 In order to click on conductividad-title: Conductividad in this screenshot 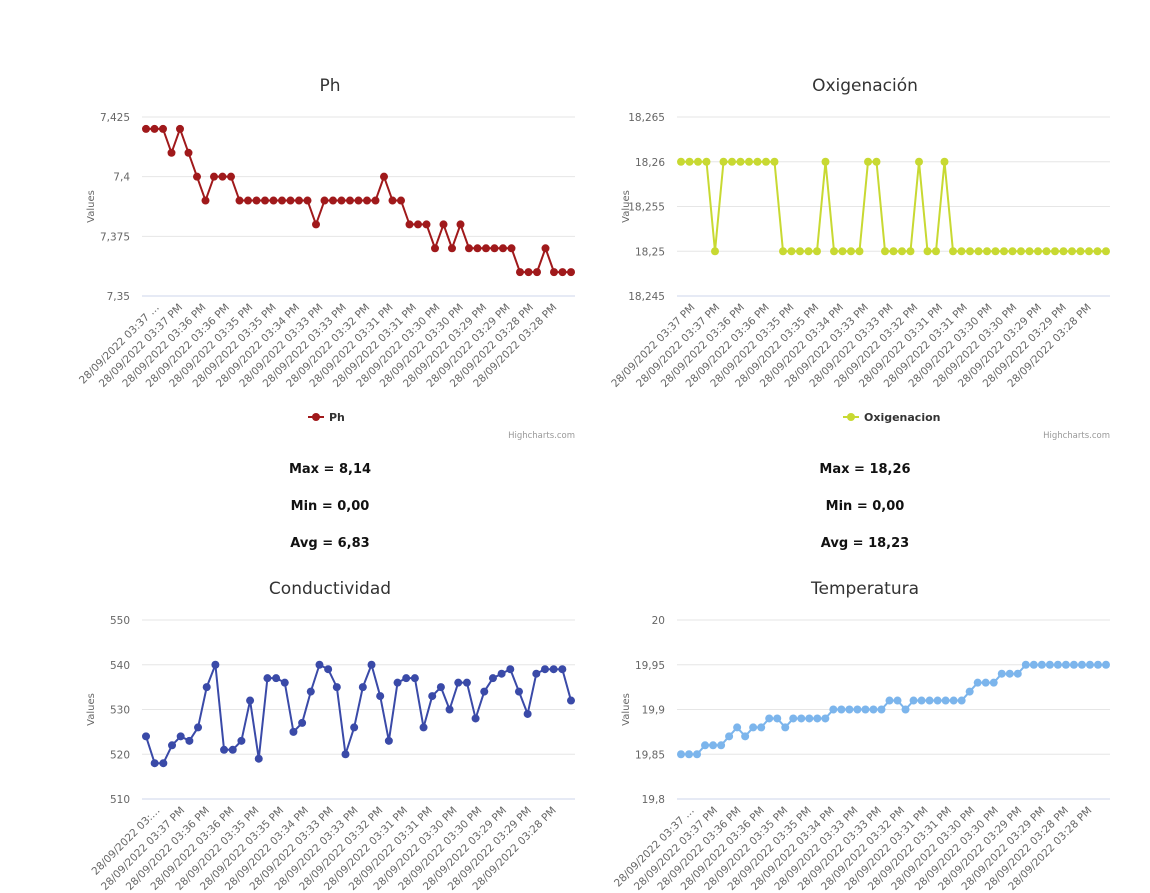, I will do `click(330, 589)`.